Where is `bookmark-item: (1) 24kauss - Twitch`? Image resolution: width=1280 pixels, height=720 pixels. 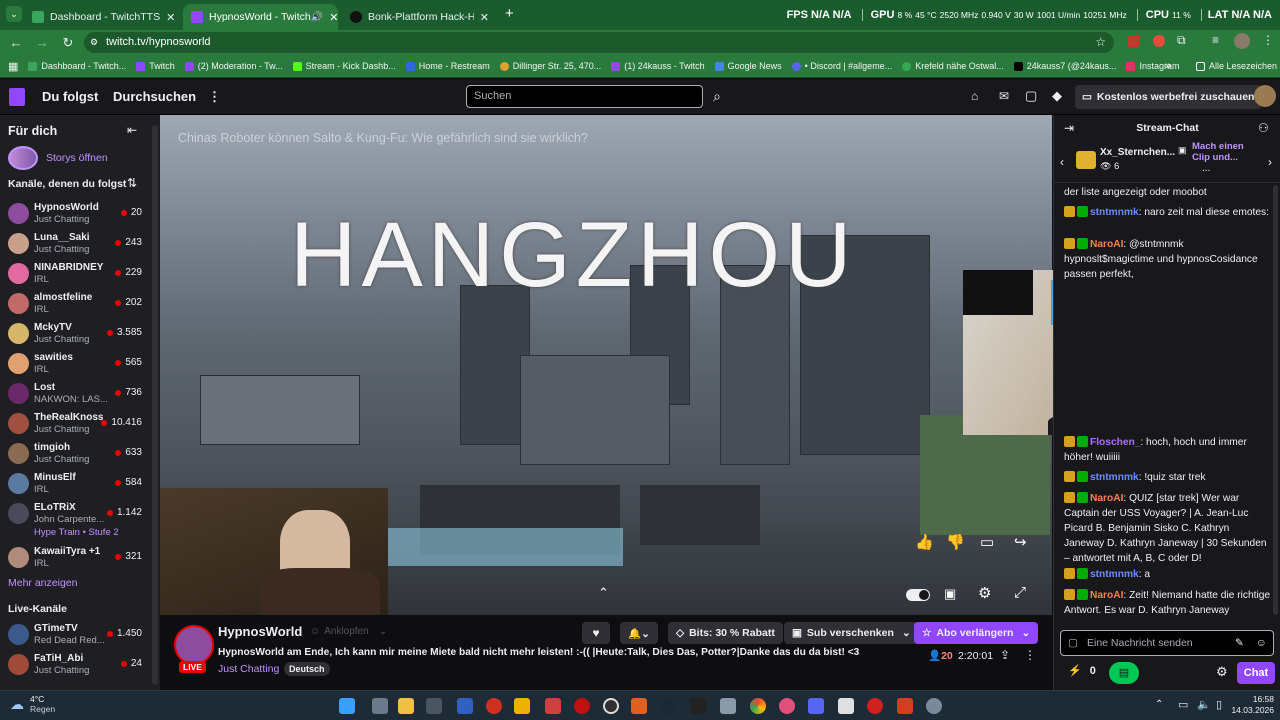
bookmark-item: (1) 24kauss - Twitch is located at coordinates (658, 66).